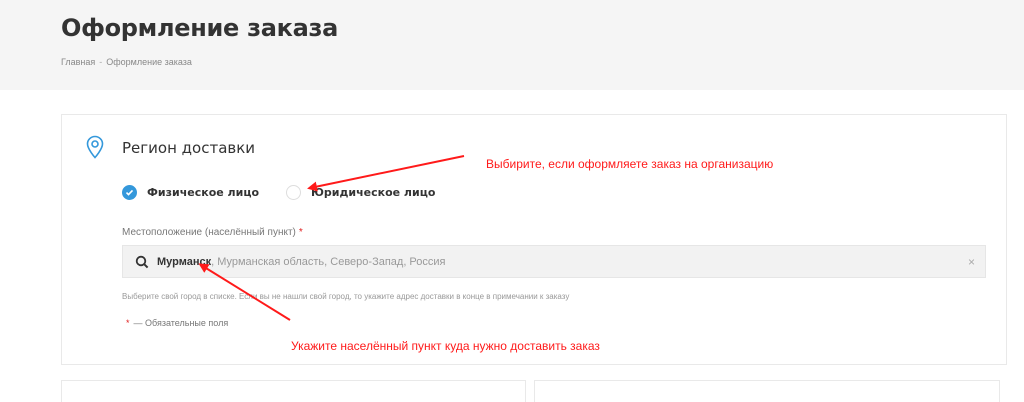 This screenshot has height=402, width=1024. I want to click on person-type-legal: Юридическое лицо, so click(360, 192).